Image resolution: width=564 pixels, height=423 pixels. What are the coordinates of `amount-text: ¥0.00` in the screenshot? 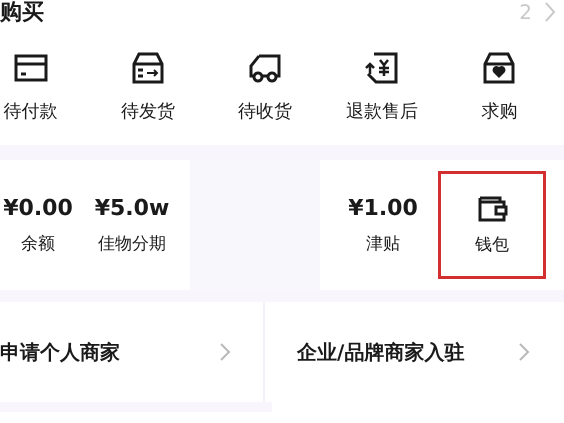 It's located at (38, 209).